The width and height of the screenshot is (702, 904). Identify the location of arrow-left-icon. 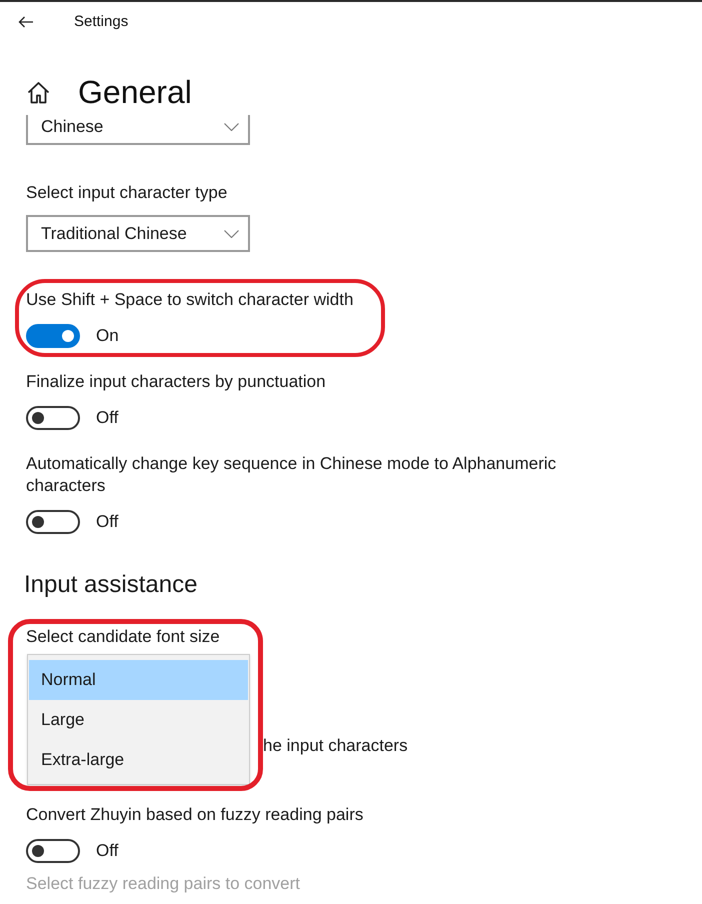
(26, 22).